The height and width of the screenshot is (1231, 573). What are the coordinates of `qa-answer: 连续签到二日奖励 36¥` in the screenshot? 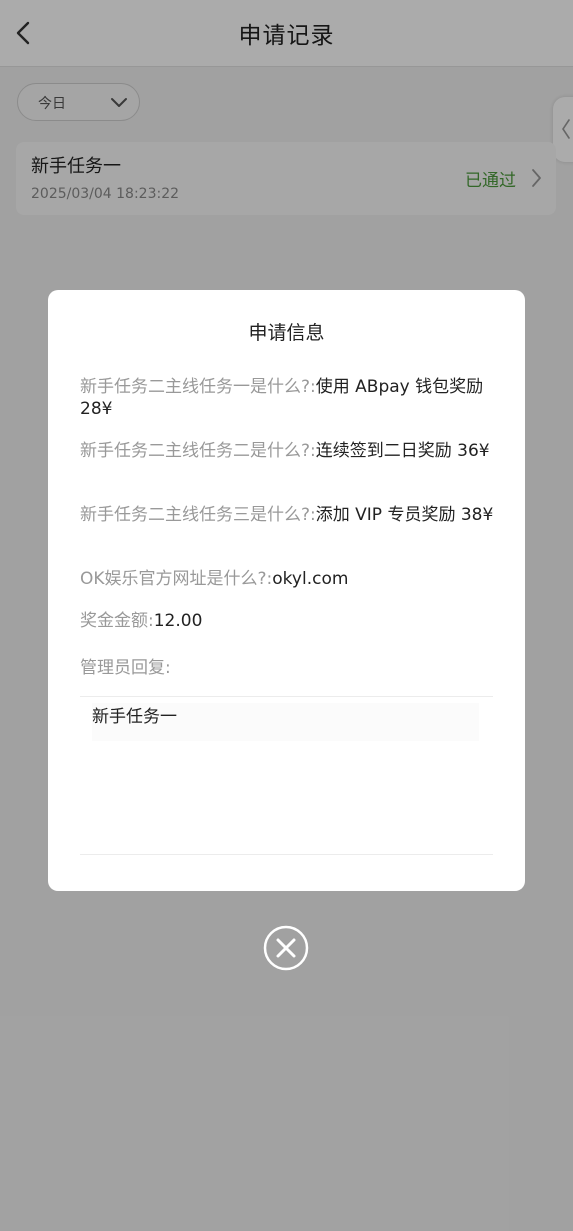 It's located at (402, 451).